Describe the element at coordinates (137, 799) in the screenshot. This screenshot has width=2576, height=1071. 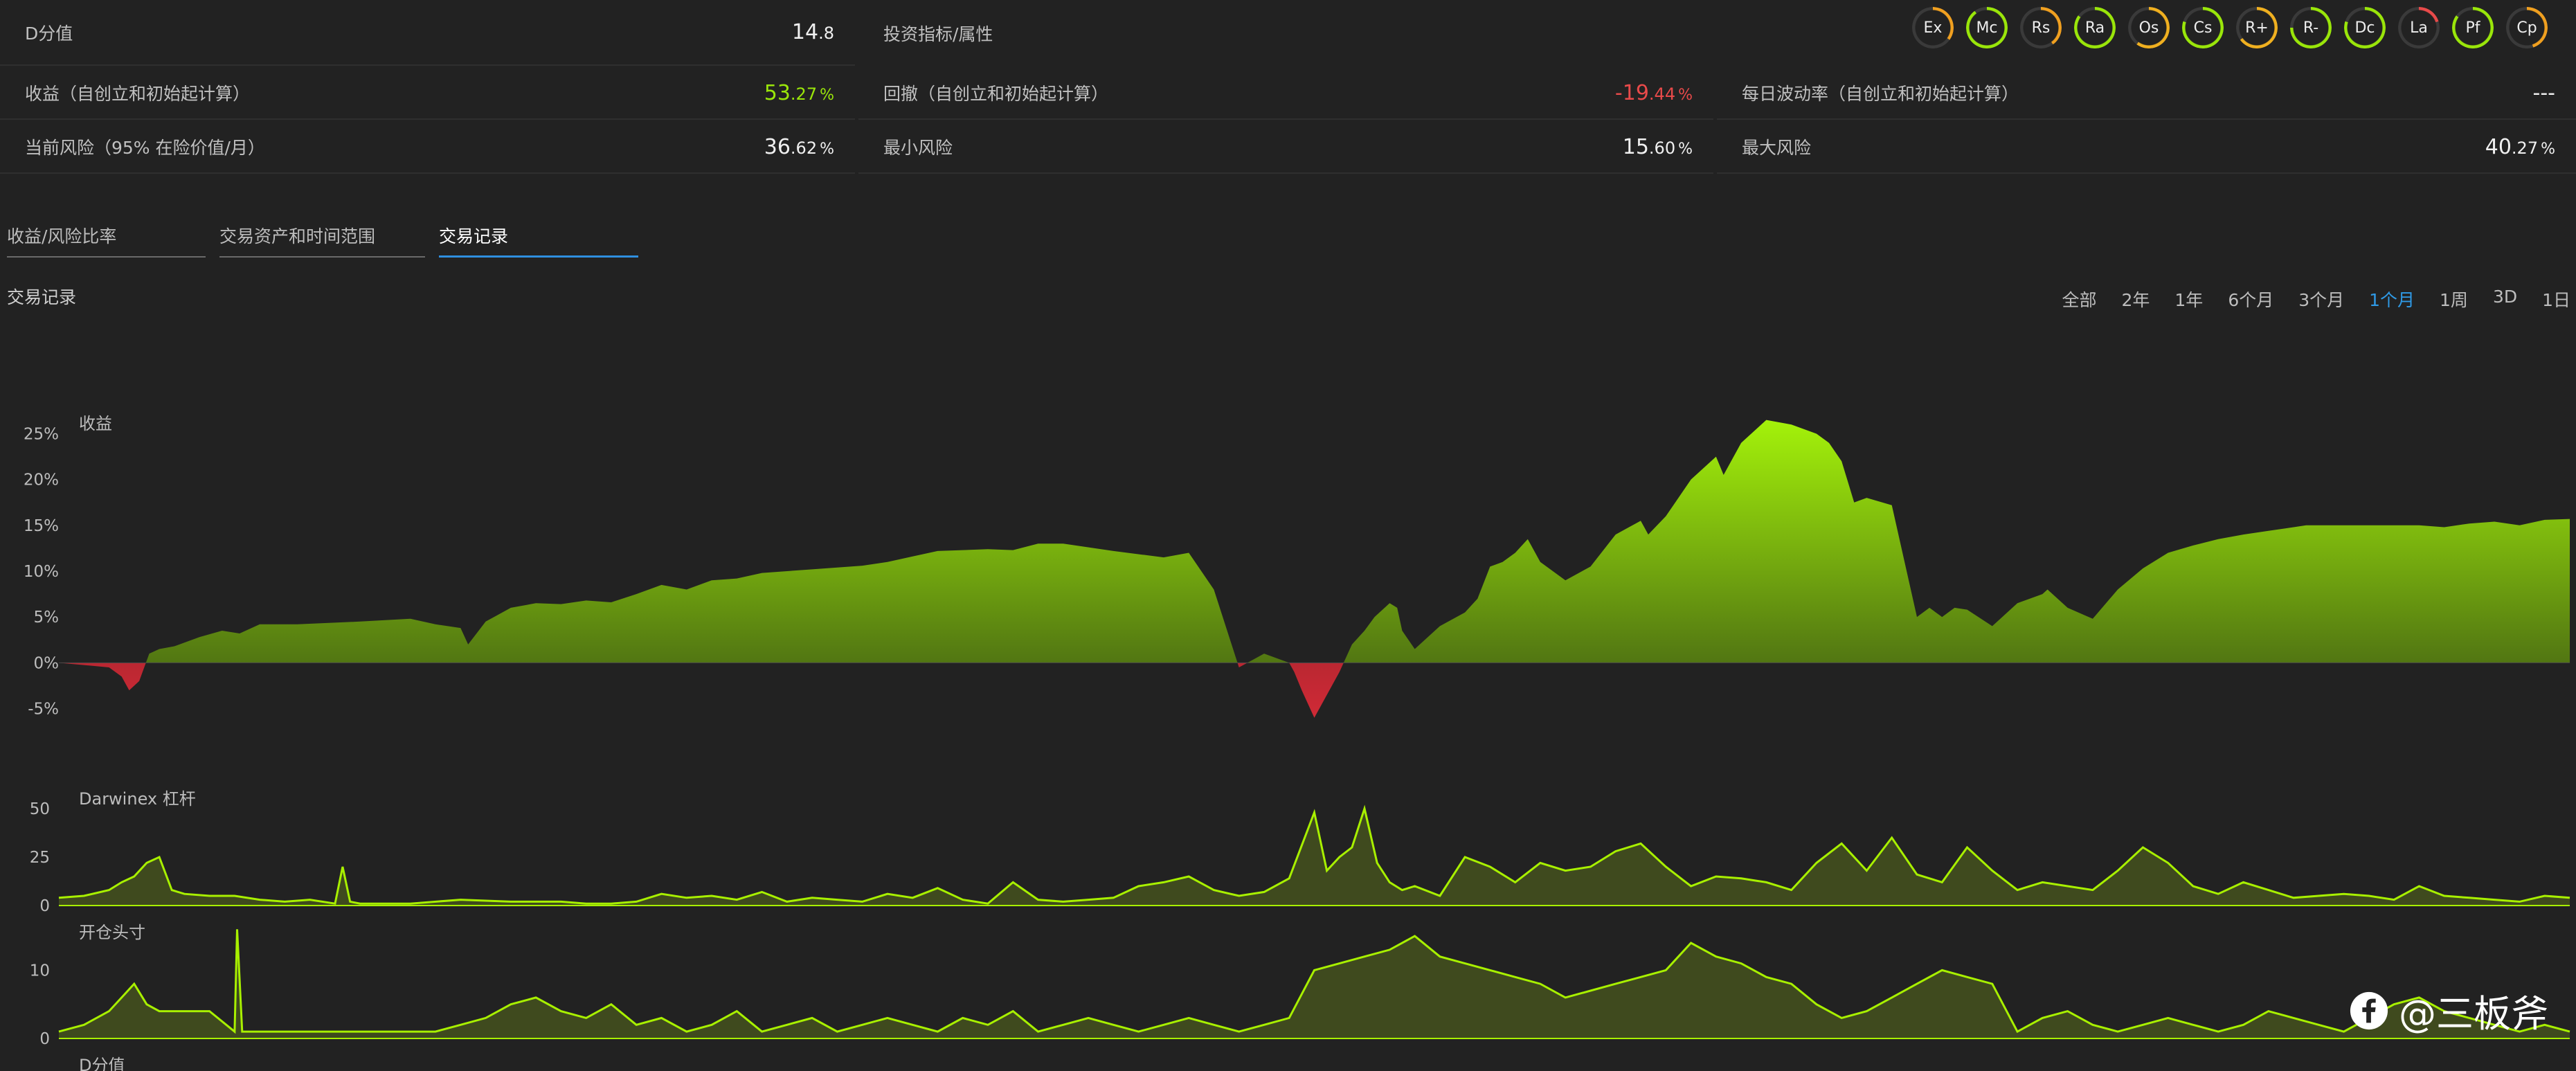
I see `panel-title-1: Darwinex 杠杆` at that location.